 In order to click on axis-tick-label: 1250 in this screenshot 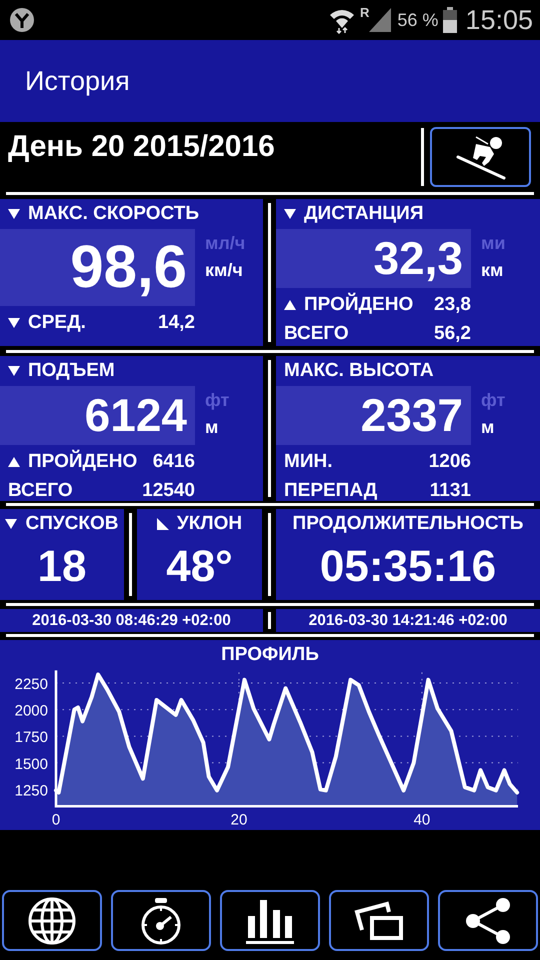, I will do `click(31, 791)`.